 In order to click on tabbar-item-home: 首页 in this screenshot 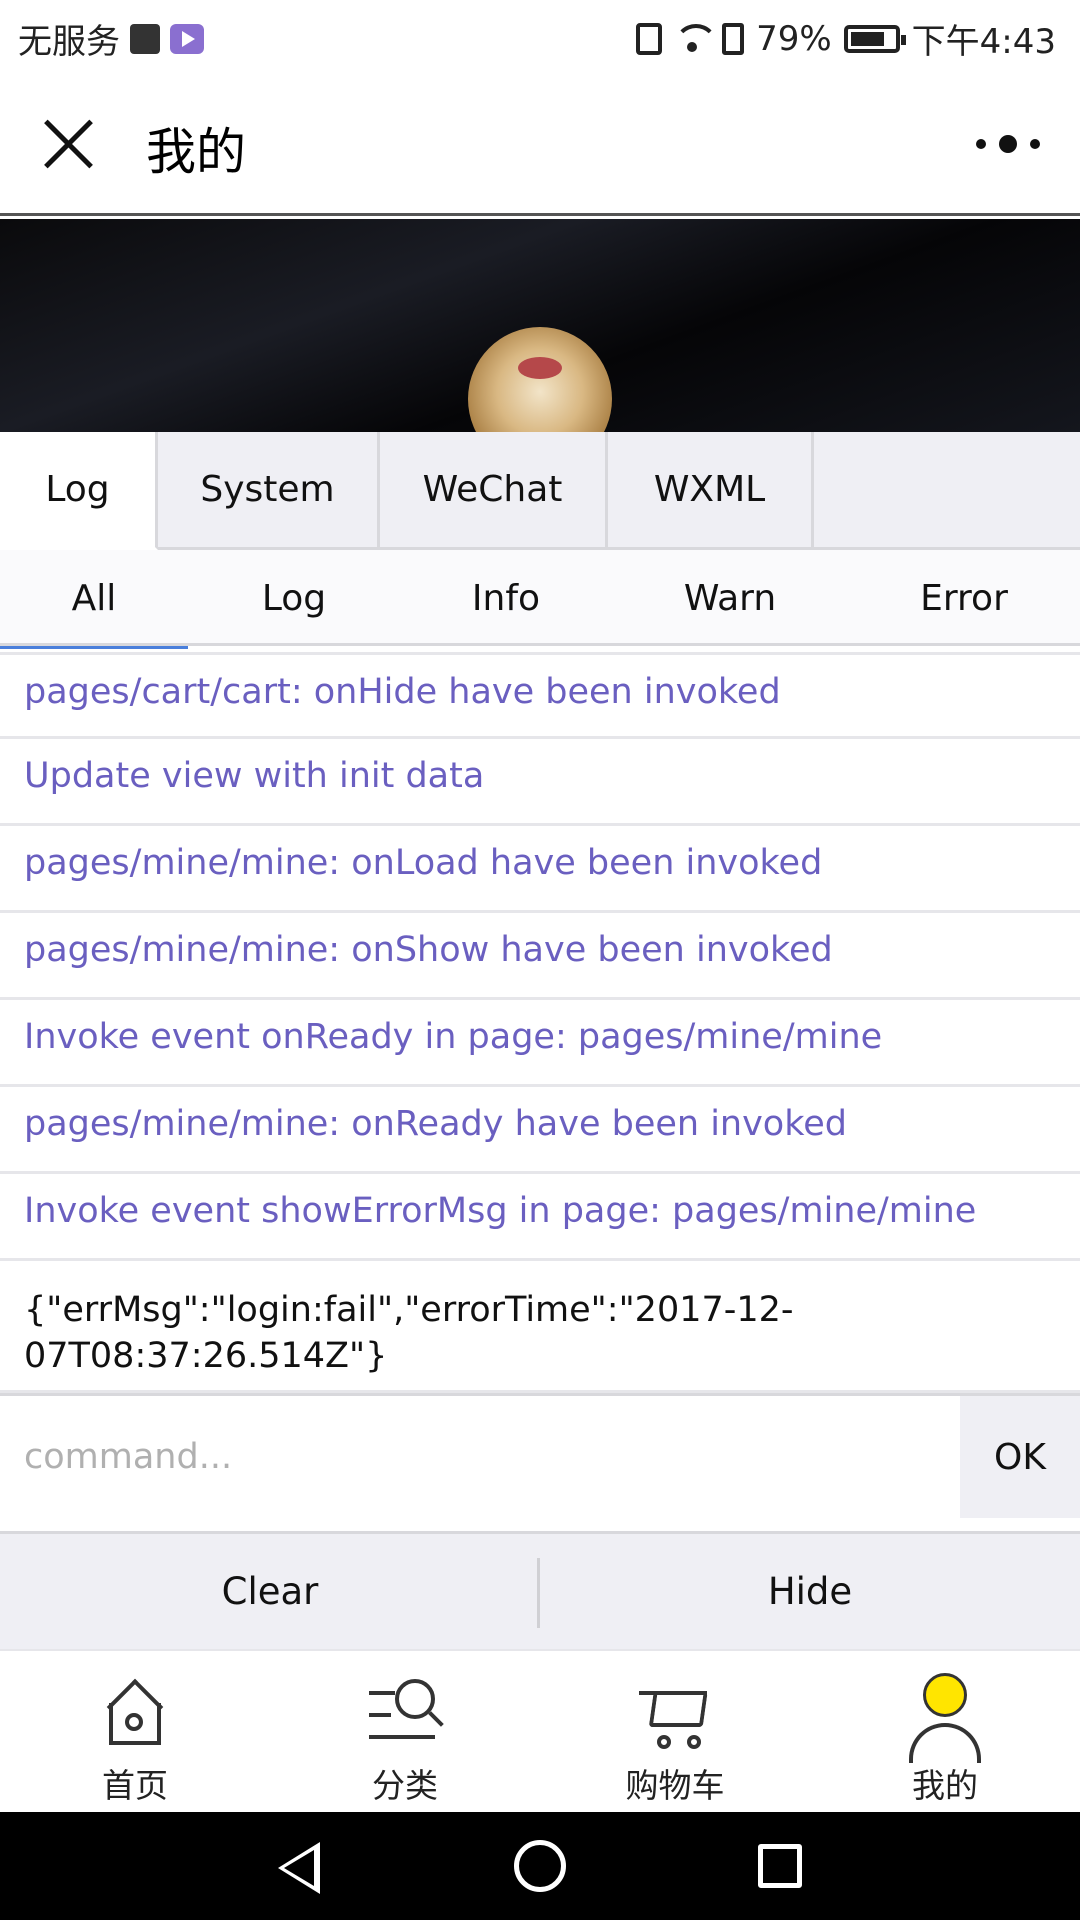, I will do `click(135, 1731)`.